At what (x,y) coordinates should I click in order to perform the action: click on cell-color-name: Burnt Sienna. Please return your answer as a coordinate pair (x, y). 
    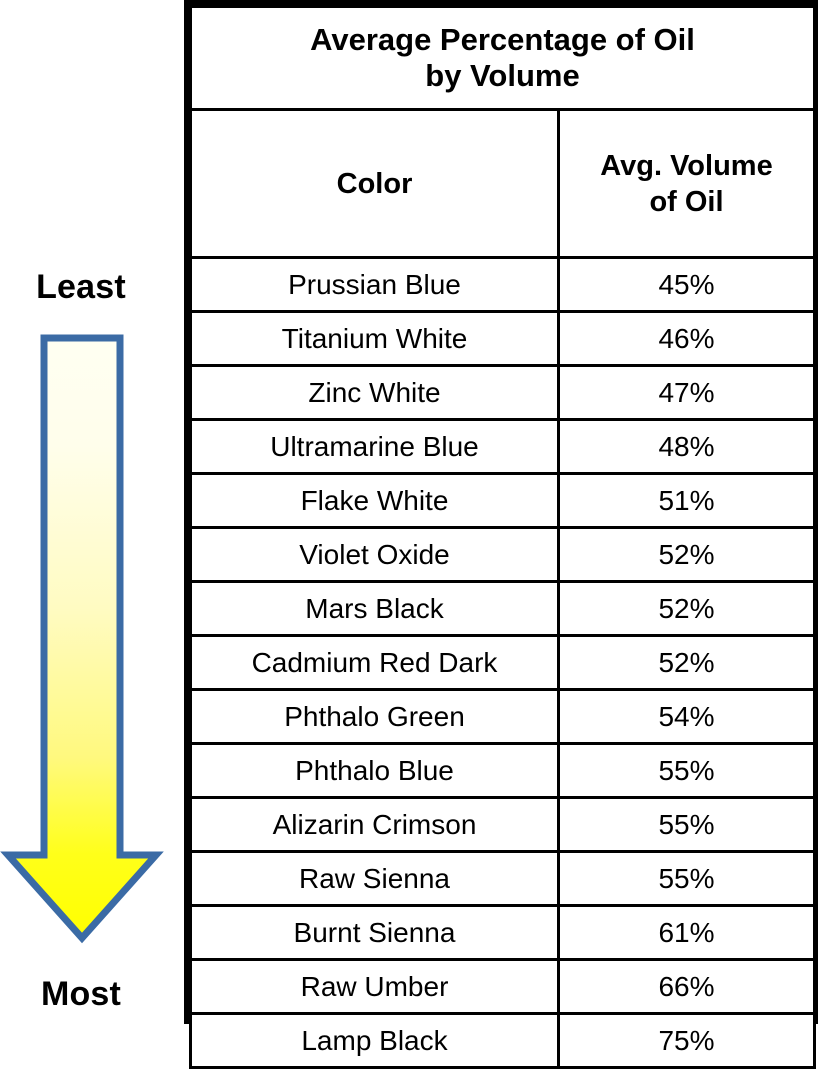
    Looking at the image, I should click on (374, 932).